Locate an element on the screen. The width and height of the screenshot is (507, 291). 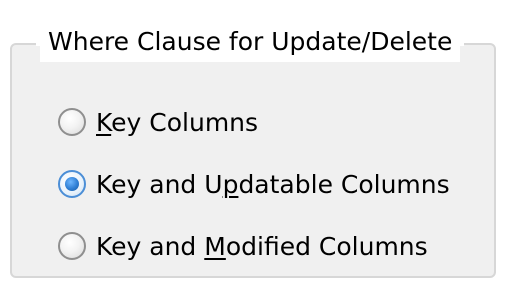
radio-selected-dot-icon is located at coordinates (72, 184).